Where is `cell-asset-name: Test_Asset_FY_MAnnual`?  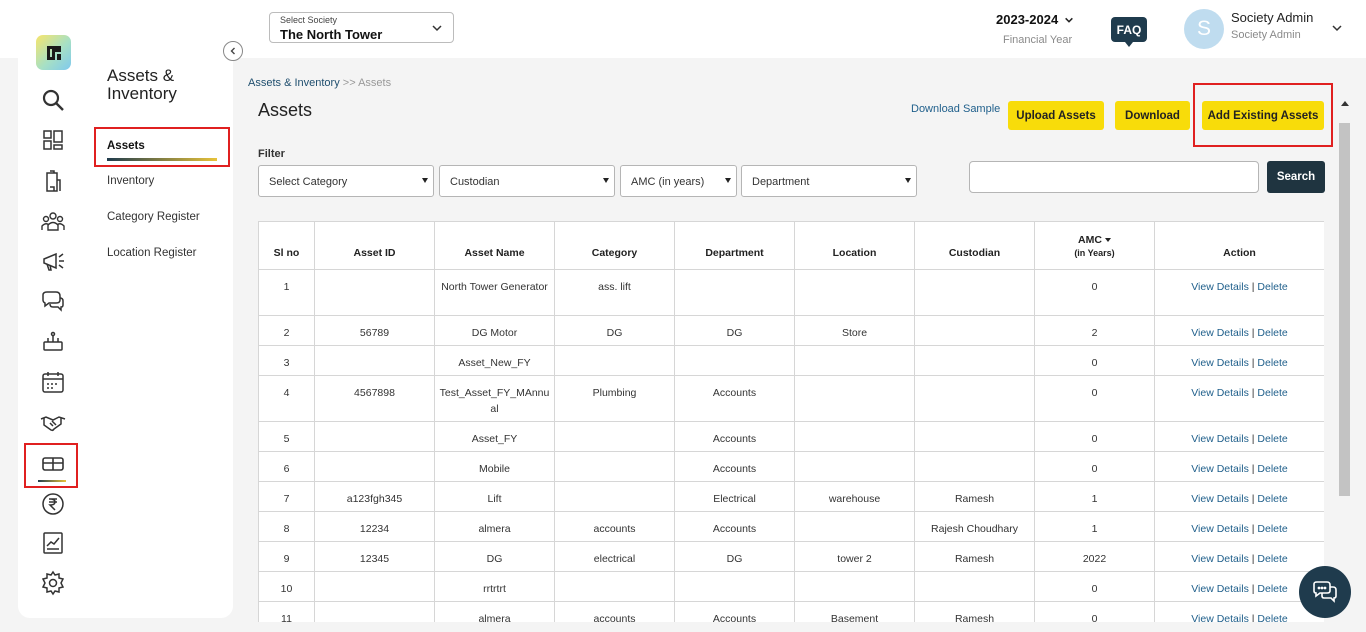
cell-asset-name: Test_Asset_FY_MAnnual is located at coordinates (494, 398).